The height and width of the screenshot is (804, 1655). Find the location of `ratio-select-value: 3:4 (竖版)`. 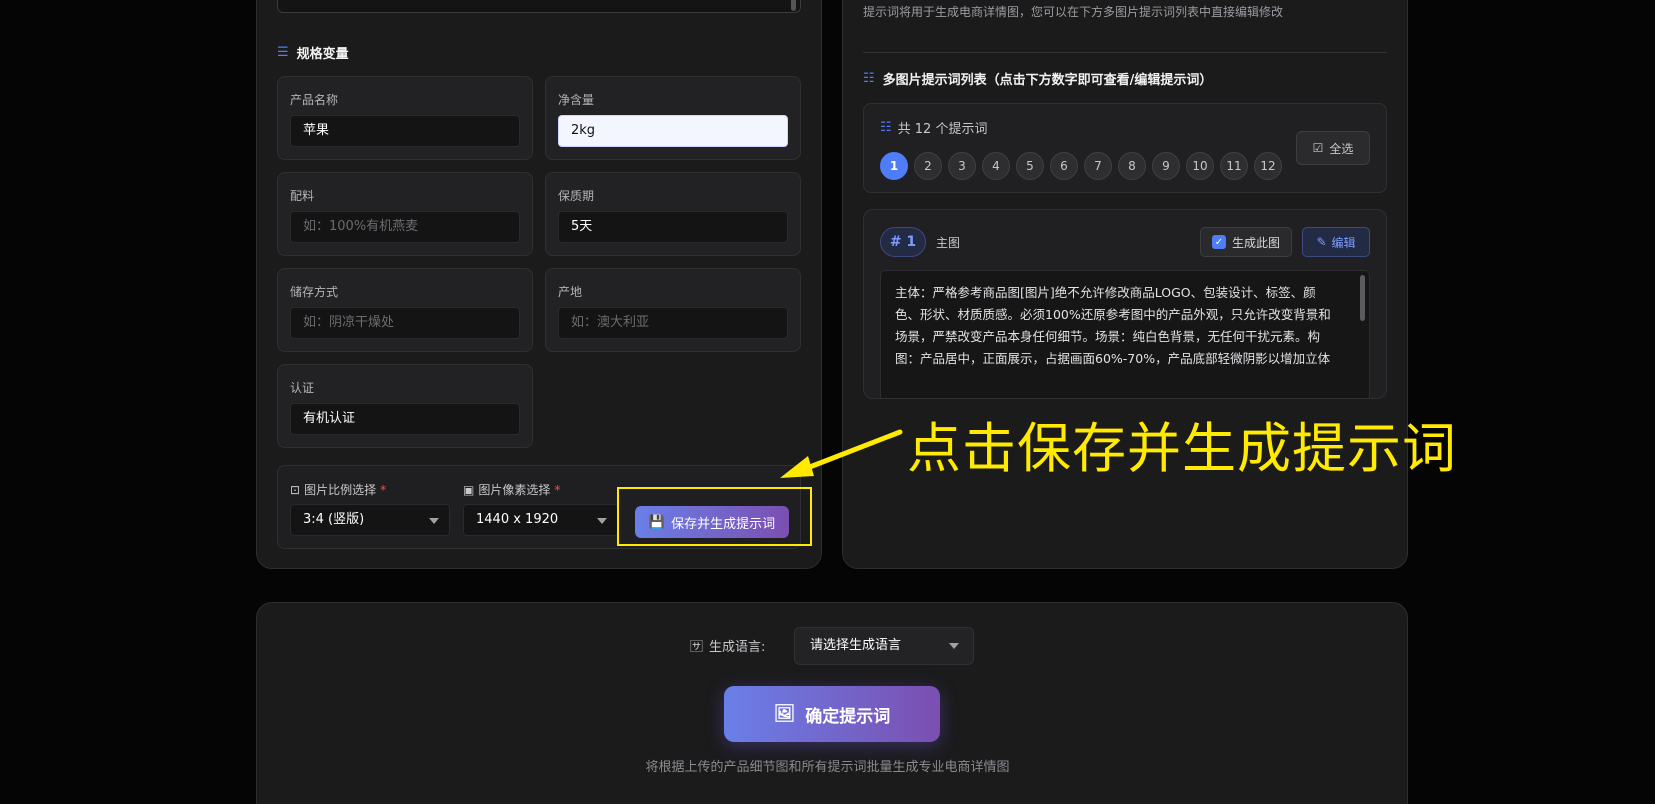

ratio-select-value: 3:4 (竖版) is located at coordinates (334, 519).